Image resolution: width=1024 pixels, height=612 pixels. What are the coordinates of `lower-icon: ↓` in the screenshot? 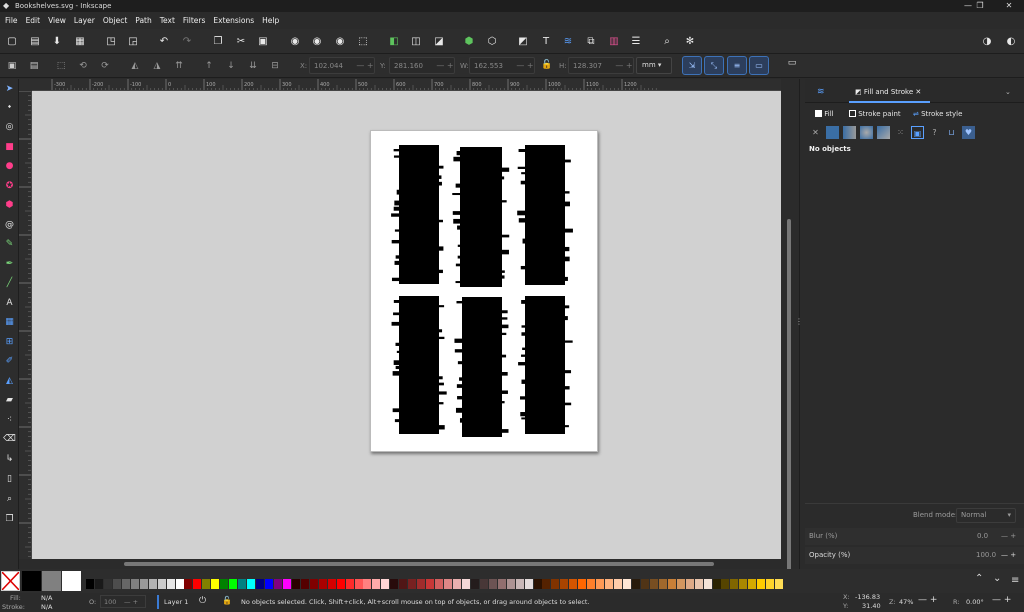 It's located at (231, 66).